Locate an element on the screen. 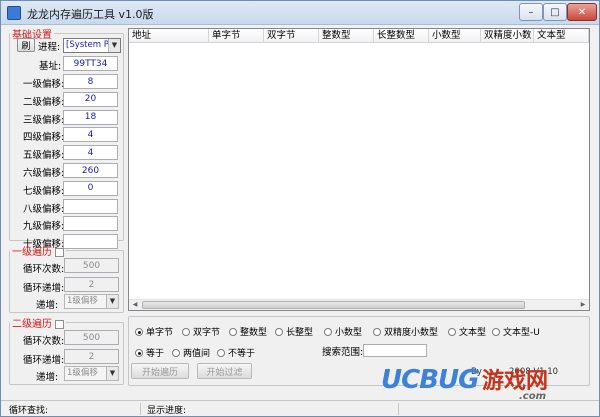 Image resolution: width=600 pixels, height=417 pixels. column-word: 双字节 is located at coordinates (291, 36).